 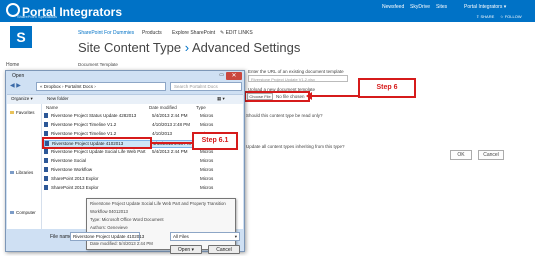 What do you see at coordinates (52, 107) in the screenshot?
I see `column-name: Name` at bounding box center [52, 107].